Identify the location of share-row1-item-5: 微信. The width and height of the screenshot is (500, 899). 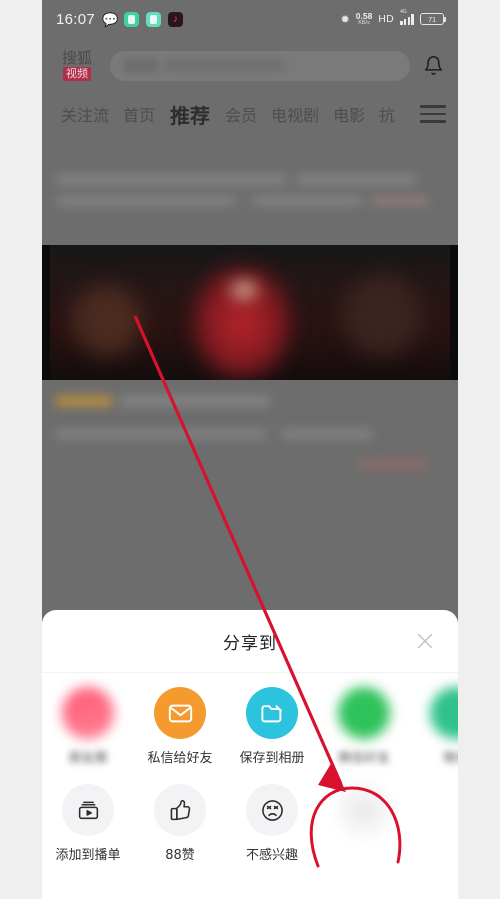
(434, 726).